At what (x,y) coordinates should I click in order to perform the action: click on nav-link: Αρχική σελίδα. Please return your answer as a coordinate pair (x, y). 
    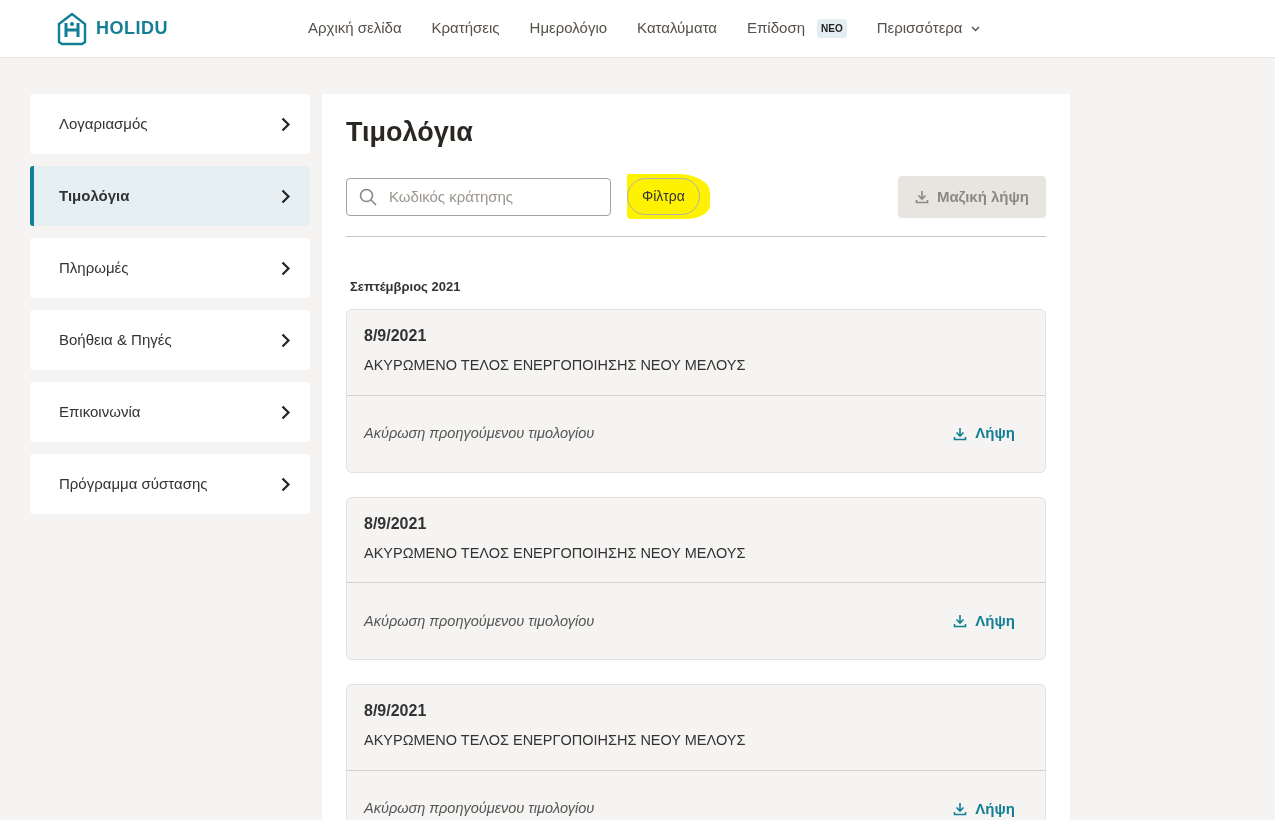
    Looking at the image, I should click on (355, 28).